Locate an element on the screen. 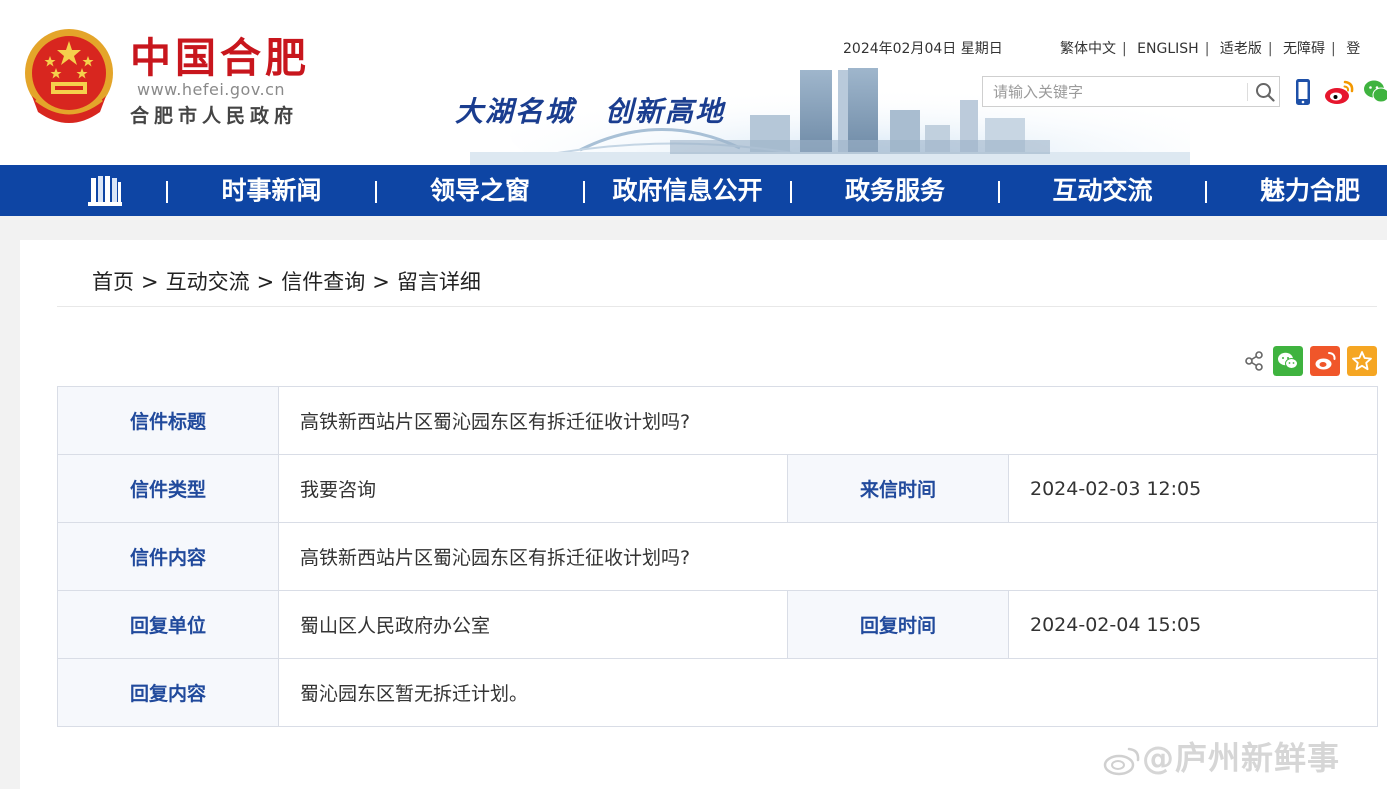 This screenshot has height=789, width=1387. home-icon is located at coordinates (105, 191).